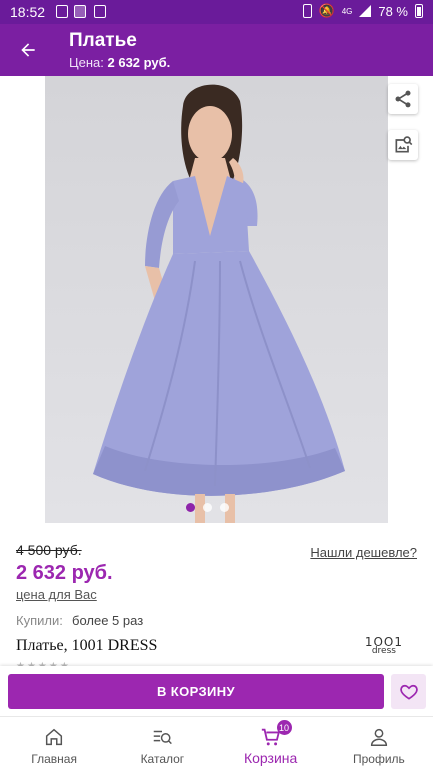 The height and width of the screenshot is (770, 433). Describe the element at coordinates (54, 737) in the screenshot. I see `home-icon` at that location.